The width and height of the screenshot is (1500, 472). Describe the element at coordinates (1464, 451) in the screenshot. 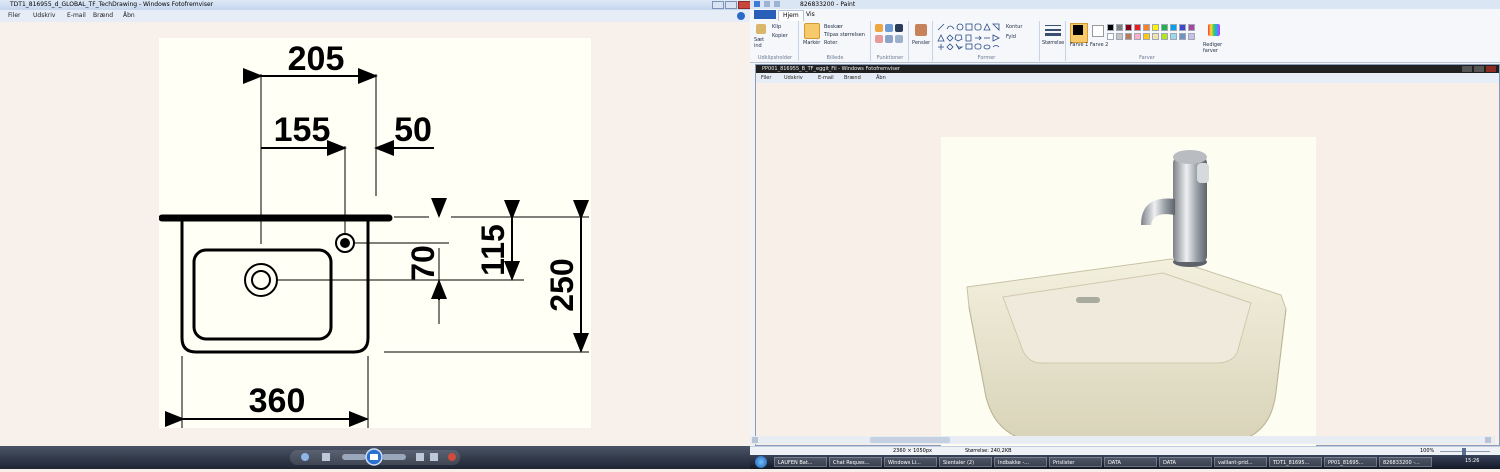

I see `zoom-slider-thumb` at that location.